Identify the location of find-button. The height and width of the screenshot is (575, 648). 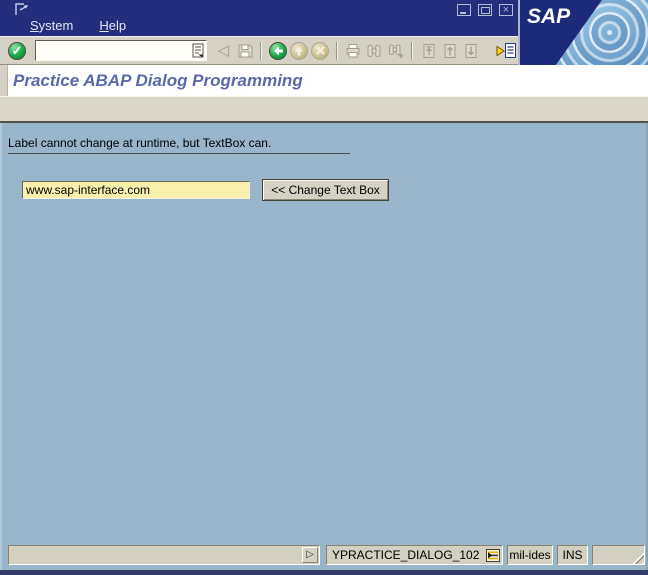
(374, 51).